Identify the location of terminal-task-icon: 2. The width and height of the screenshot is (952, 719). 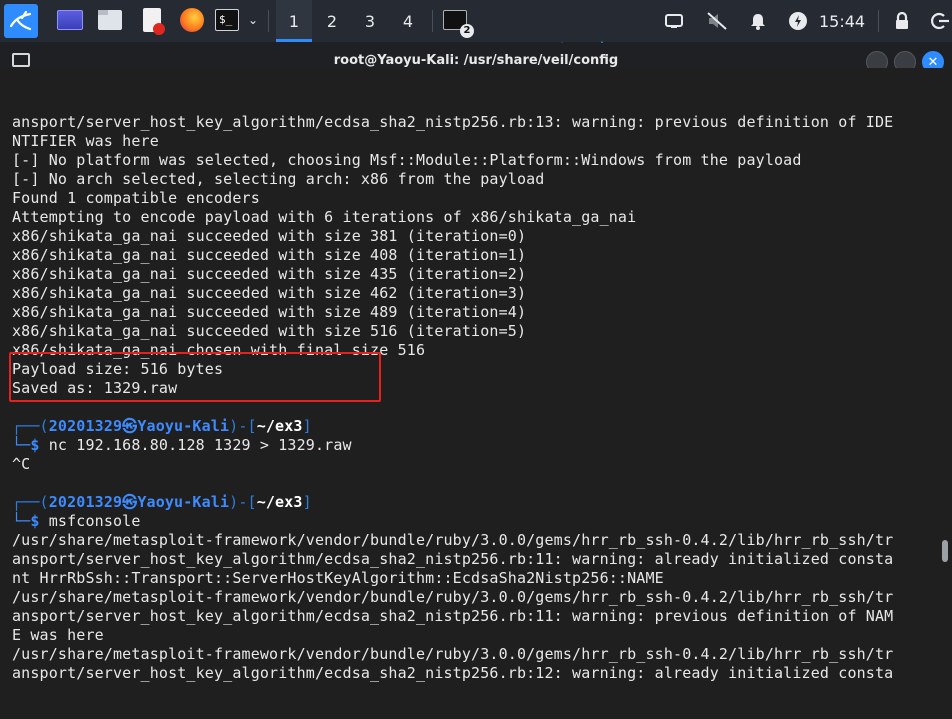
(457, 21).